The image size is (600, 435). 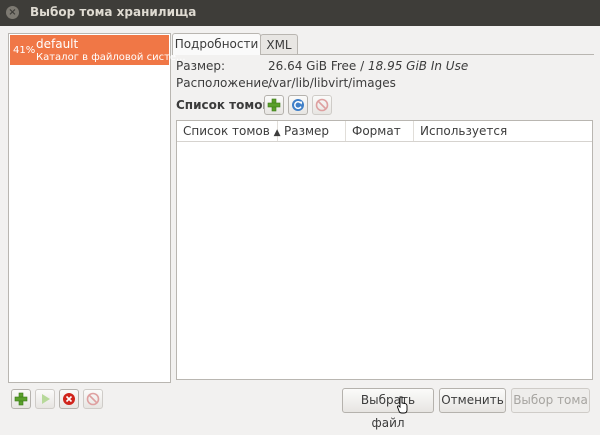 What do you see at coordinates (12, 12) in the screenshot?
I see `close-icon: ×` at bounding box center [12, 12].